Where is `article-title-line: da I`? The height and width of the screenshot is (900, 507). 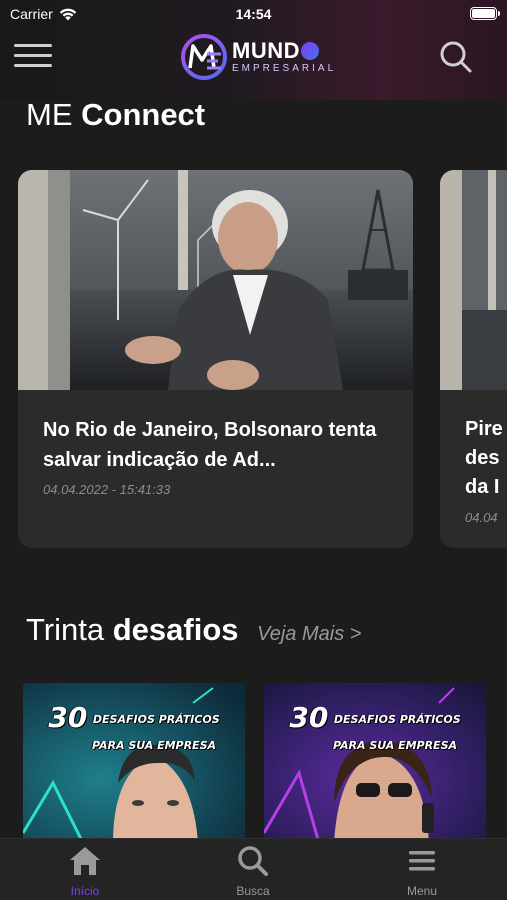
article-title-line: da I is located at coordinates (482, 487).